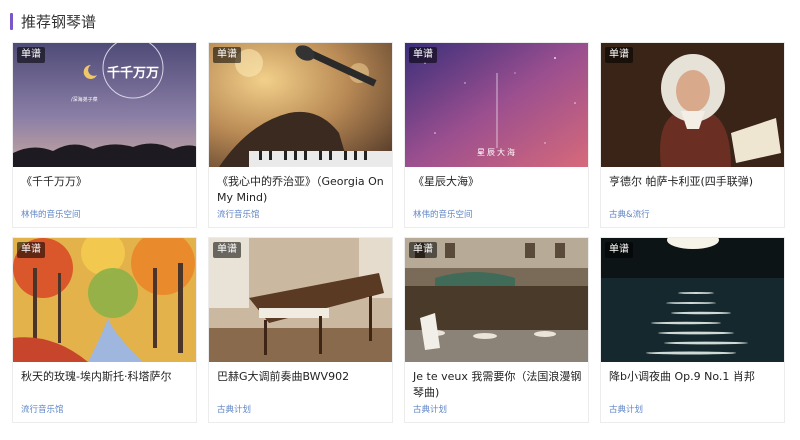 The width and height of the screenshot is (800, 440). Describe the element at coordinates (303, 377) in the screenshot. I see `score-title: 巴赫G大调前奏曲BWV902` at that location.